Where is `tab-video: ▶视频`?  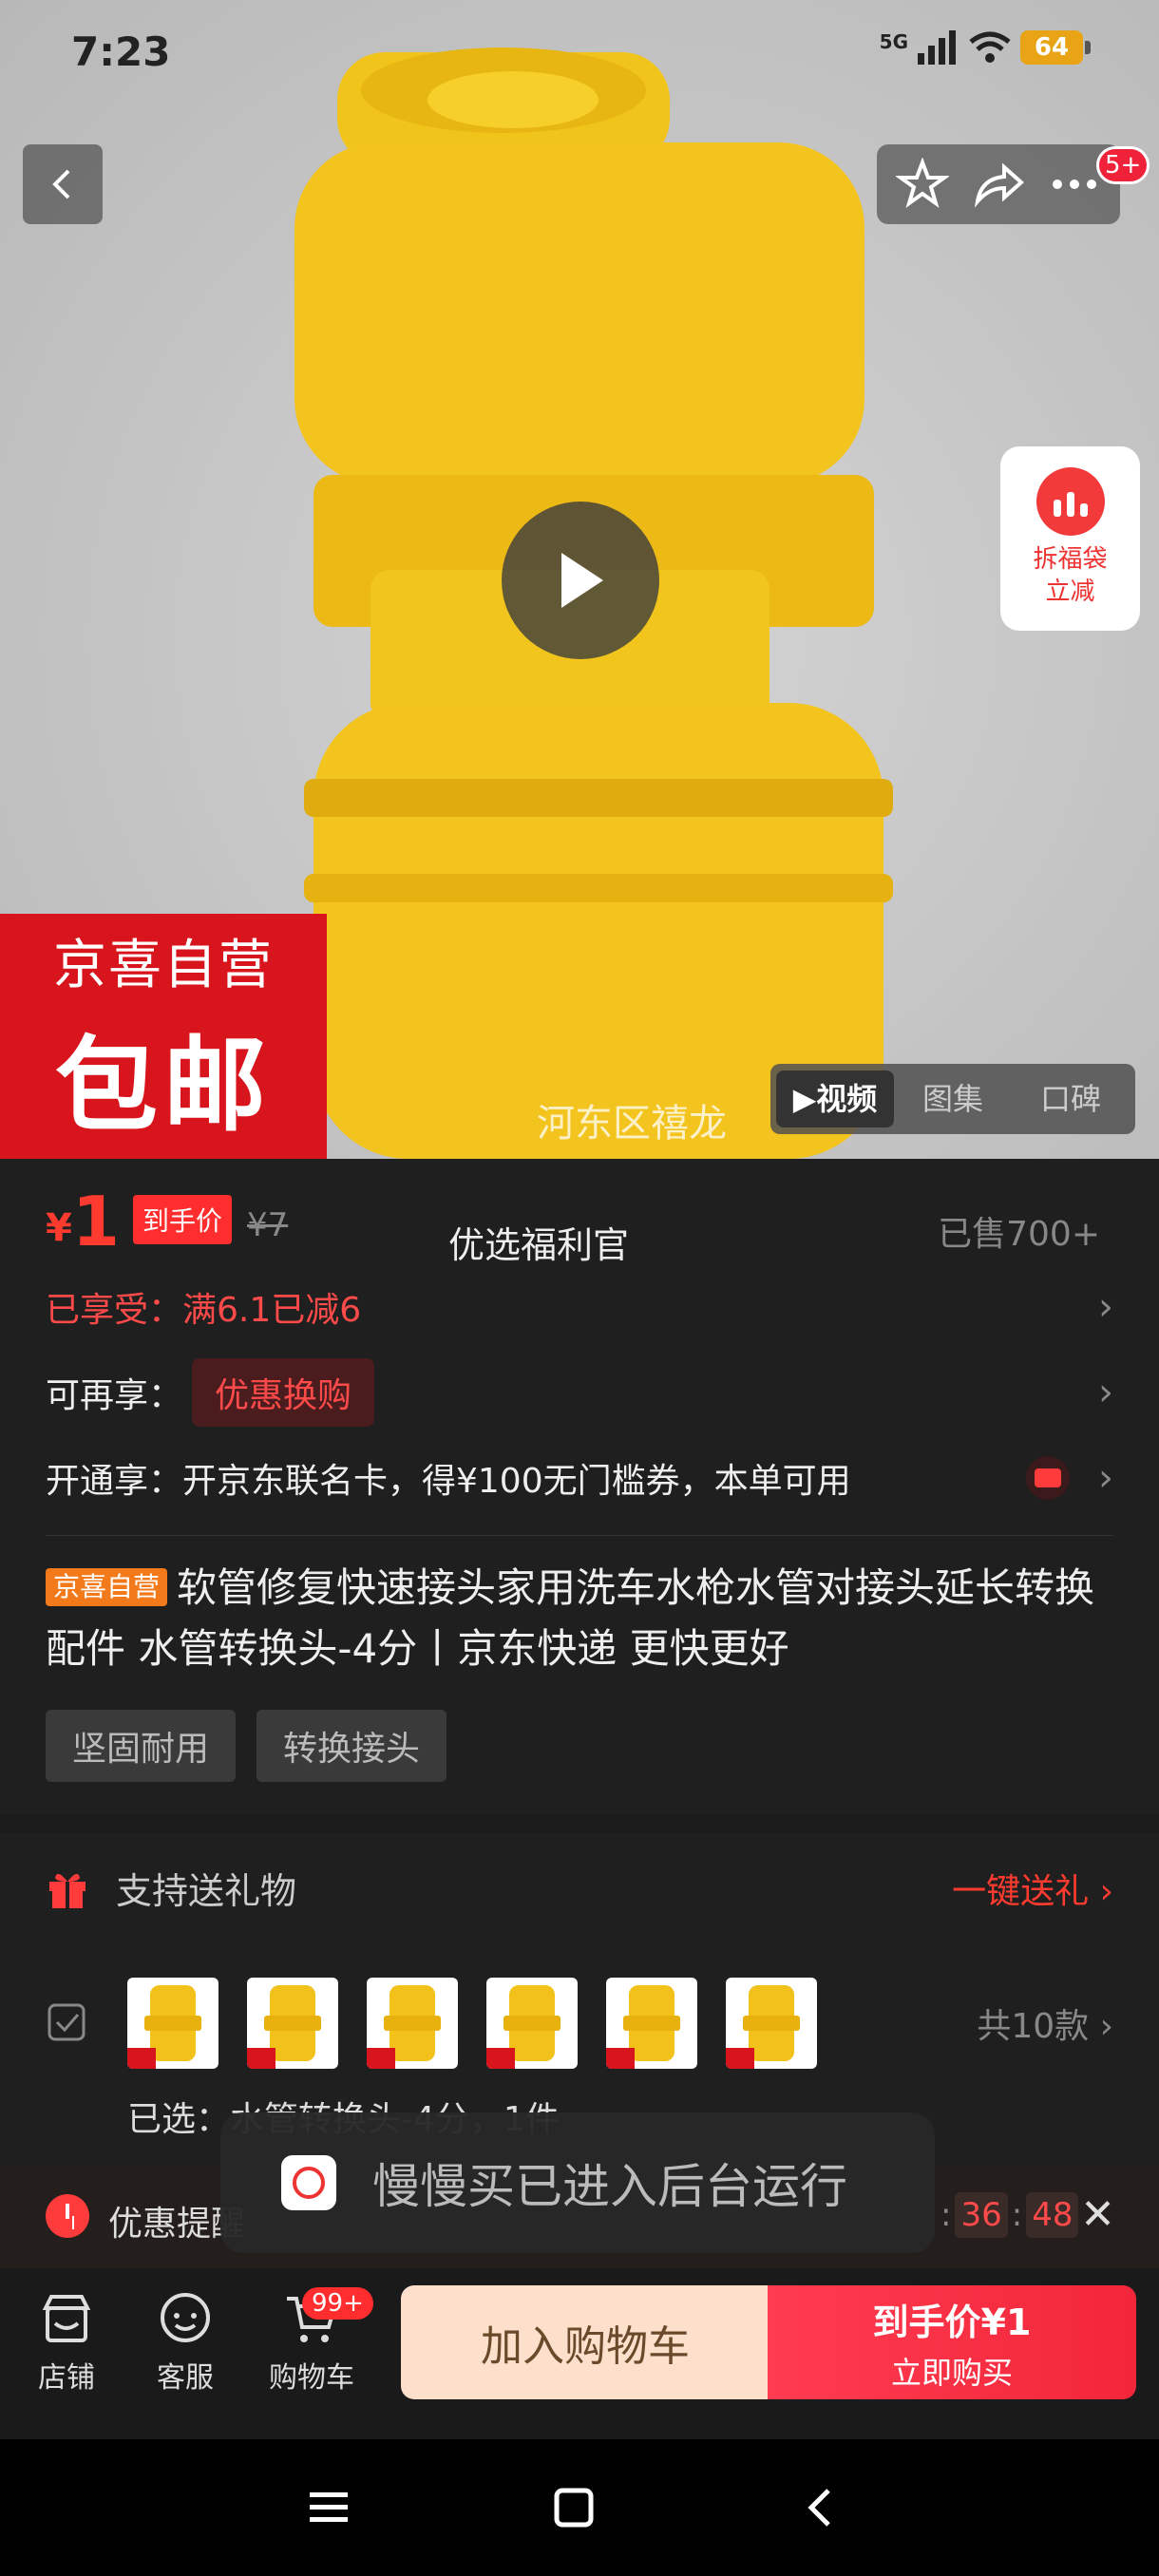 tab-video: ▶视频 is located at coordinates (835, 1098).